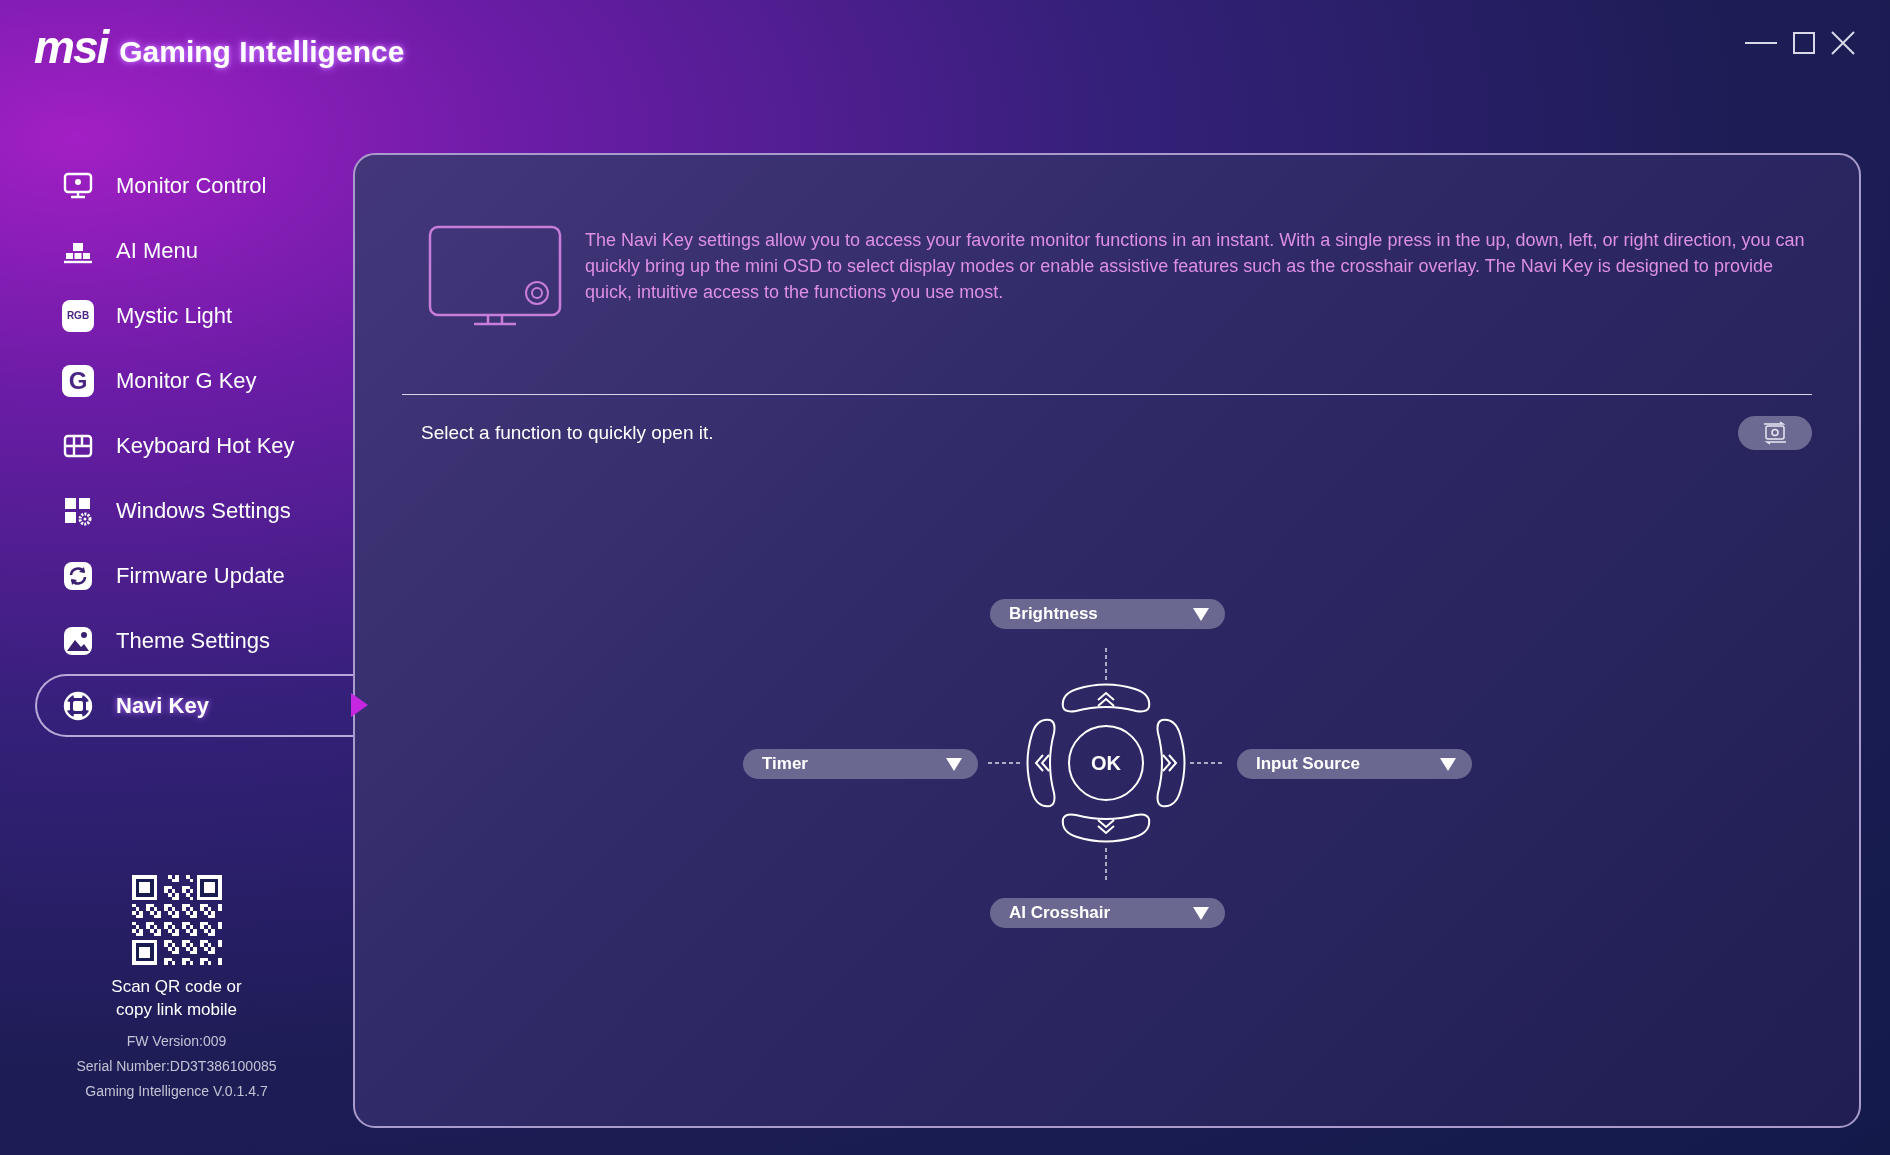 The image size is (1890, 1155). I want to click on left-key, so click(1041, 763).